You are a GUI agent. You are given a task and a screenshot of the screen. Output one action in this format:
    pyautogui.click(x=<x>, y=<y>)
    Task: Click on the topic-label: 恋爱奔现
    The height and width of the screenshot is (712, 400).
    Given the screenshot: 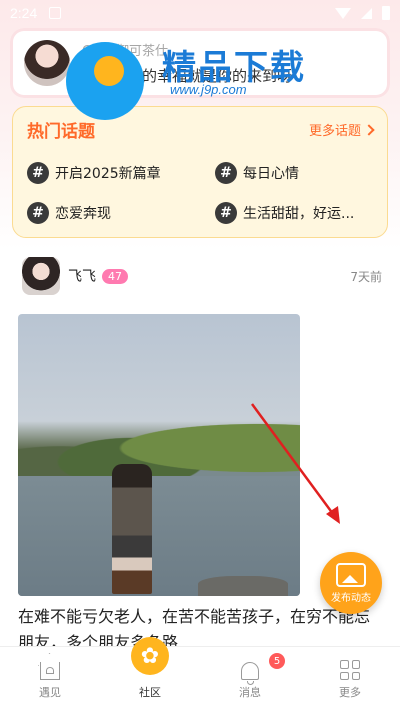 What is the action you would take?
    pyautogui.click(x=83, y=214)
    